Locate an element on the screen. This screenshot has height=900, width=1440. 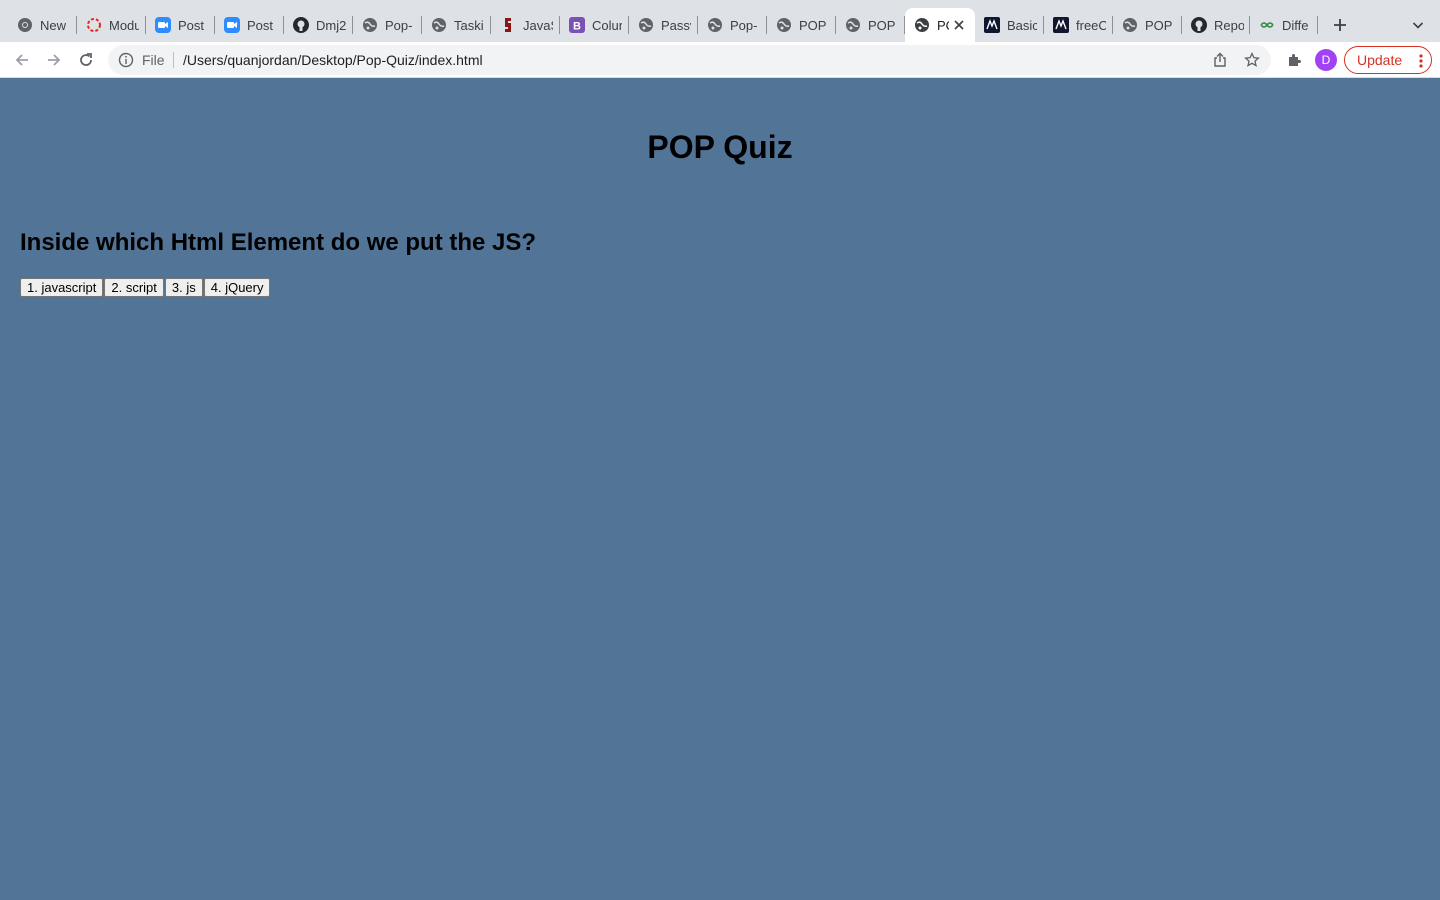
bookmark-star-icon is located at coordinates (1252, 59).